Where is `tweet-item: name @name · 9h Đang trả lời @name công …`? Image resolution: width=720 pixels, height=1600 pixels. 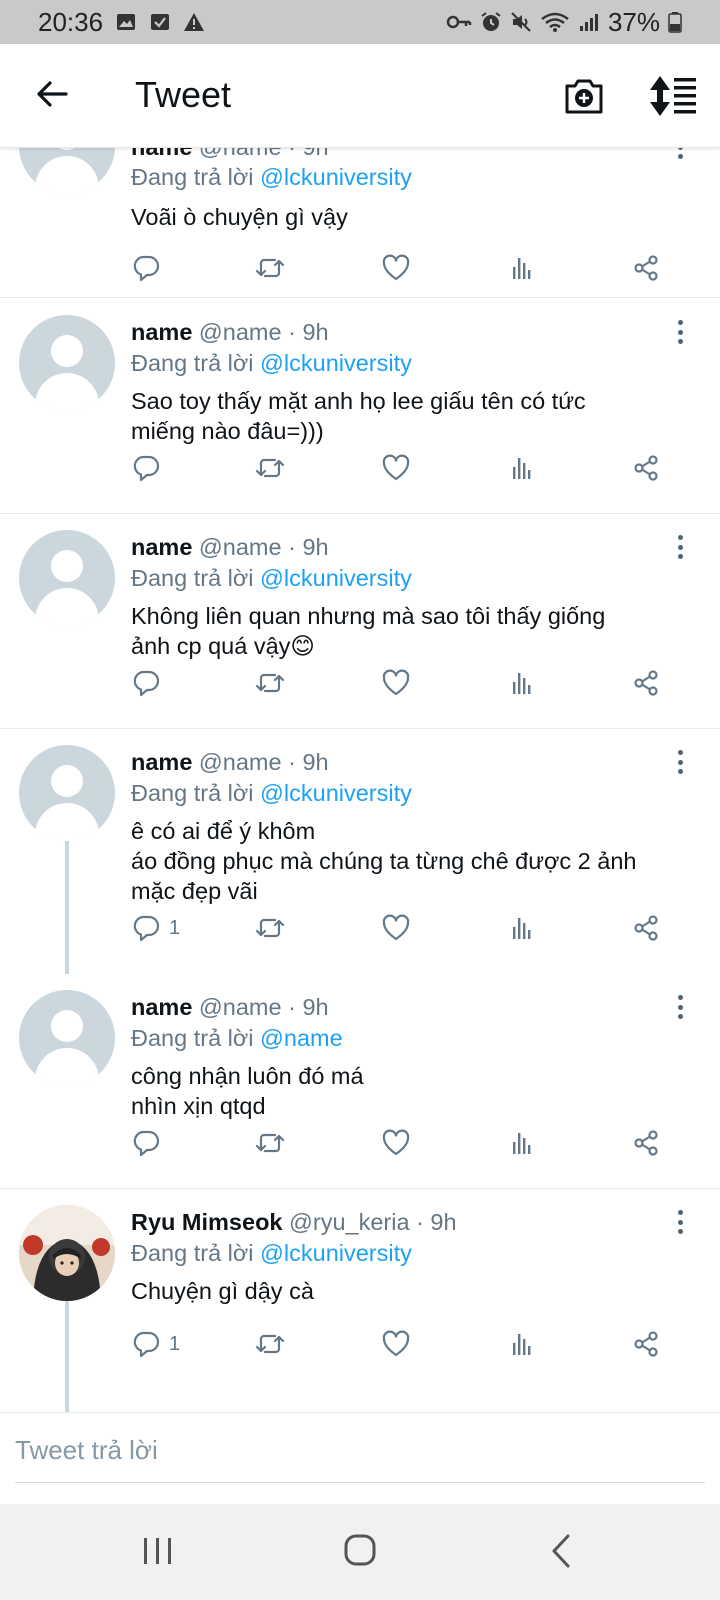 tweet-item: name @name · 9h Đang trả lời @name công … is located at coordinates (360, 1081).